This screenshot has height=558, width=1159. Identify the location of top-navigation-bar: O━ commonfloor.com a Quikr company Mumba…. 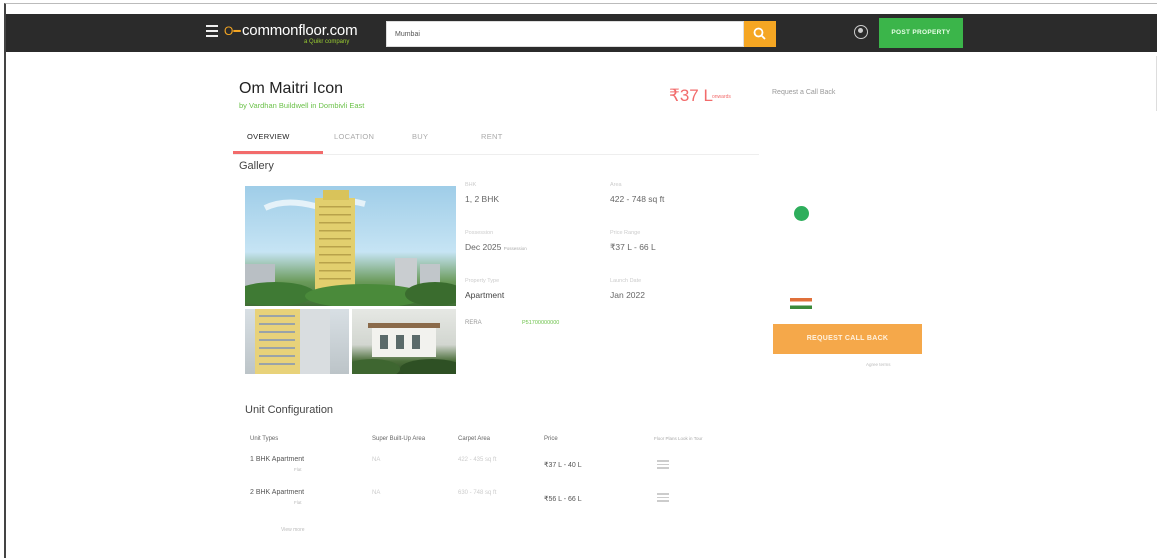
(581, 33).